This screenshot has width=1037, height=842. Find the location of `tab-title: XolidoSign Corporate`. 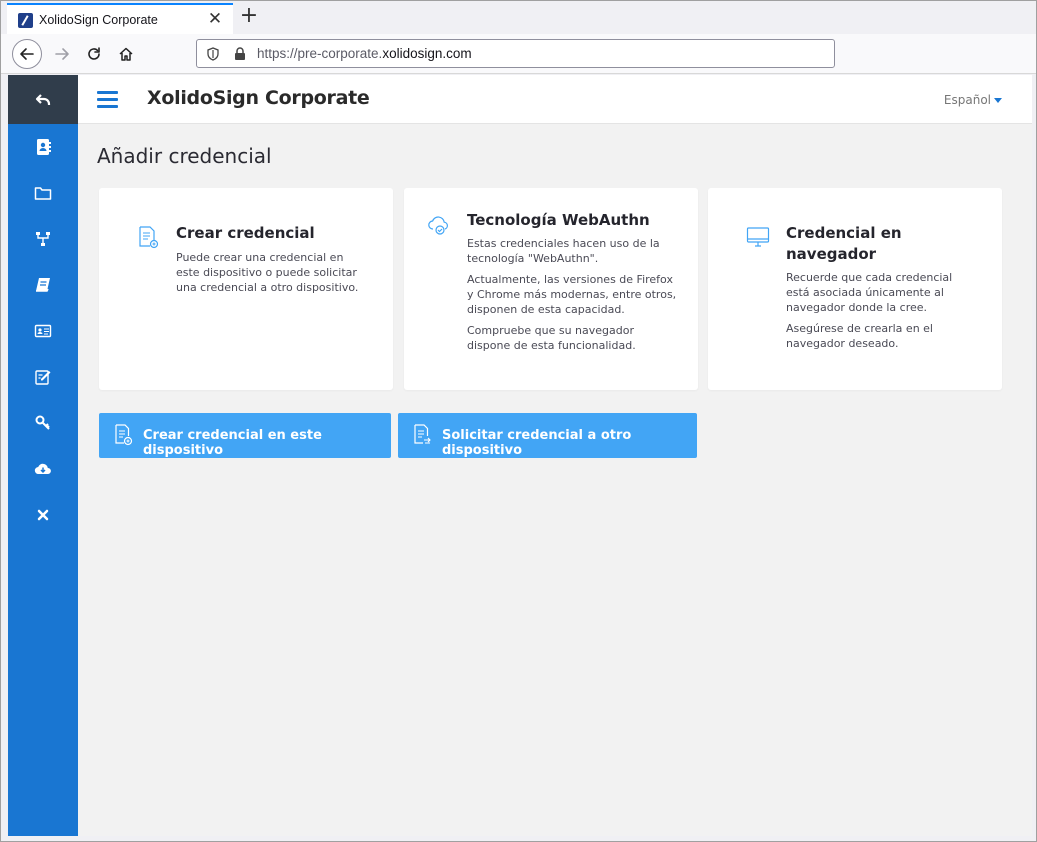

tab-title: XolidoSign Corporate is located at coordinates (98, 20).